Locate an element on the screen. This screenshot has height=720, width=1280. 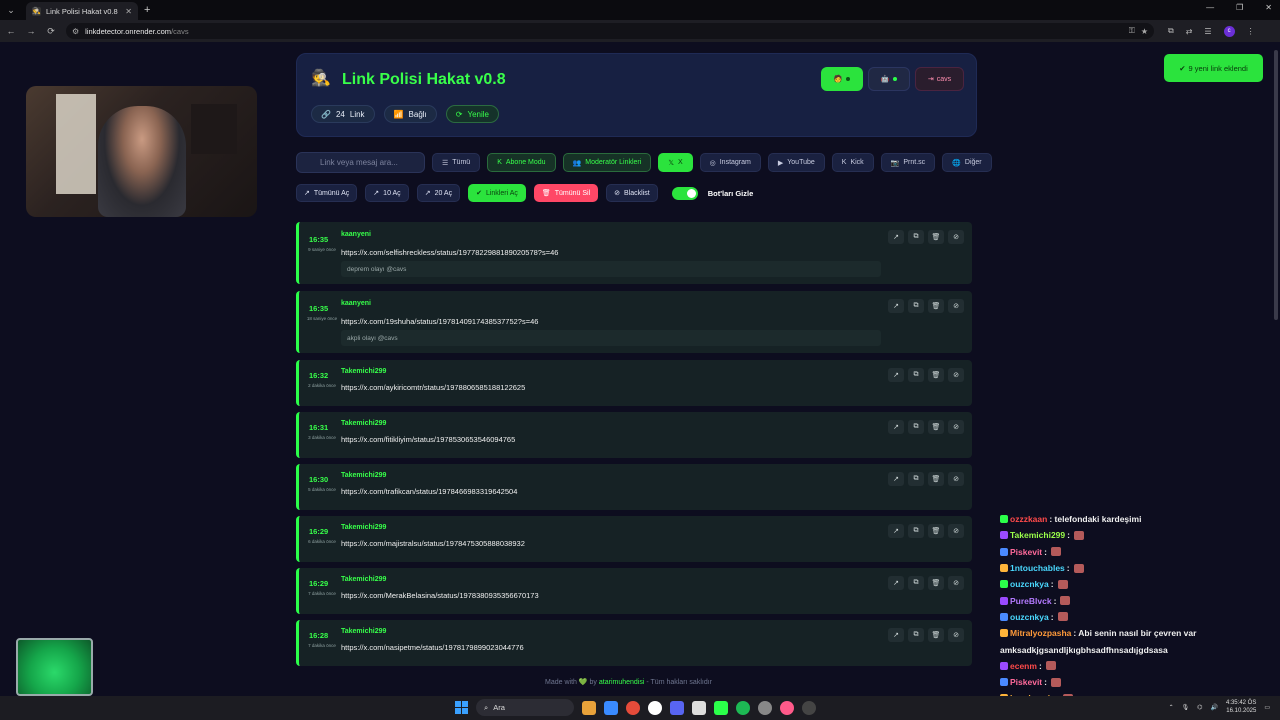
chat-user: ozzzkaan is located at coordinates (1028, 519).